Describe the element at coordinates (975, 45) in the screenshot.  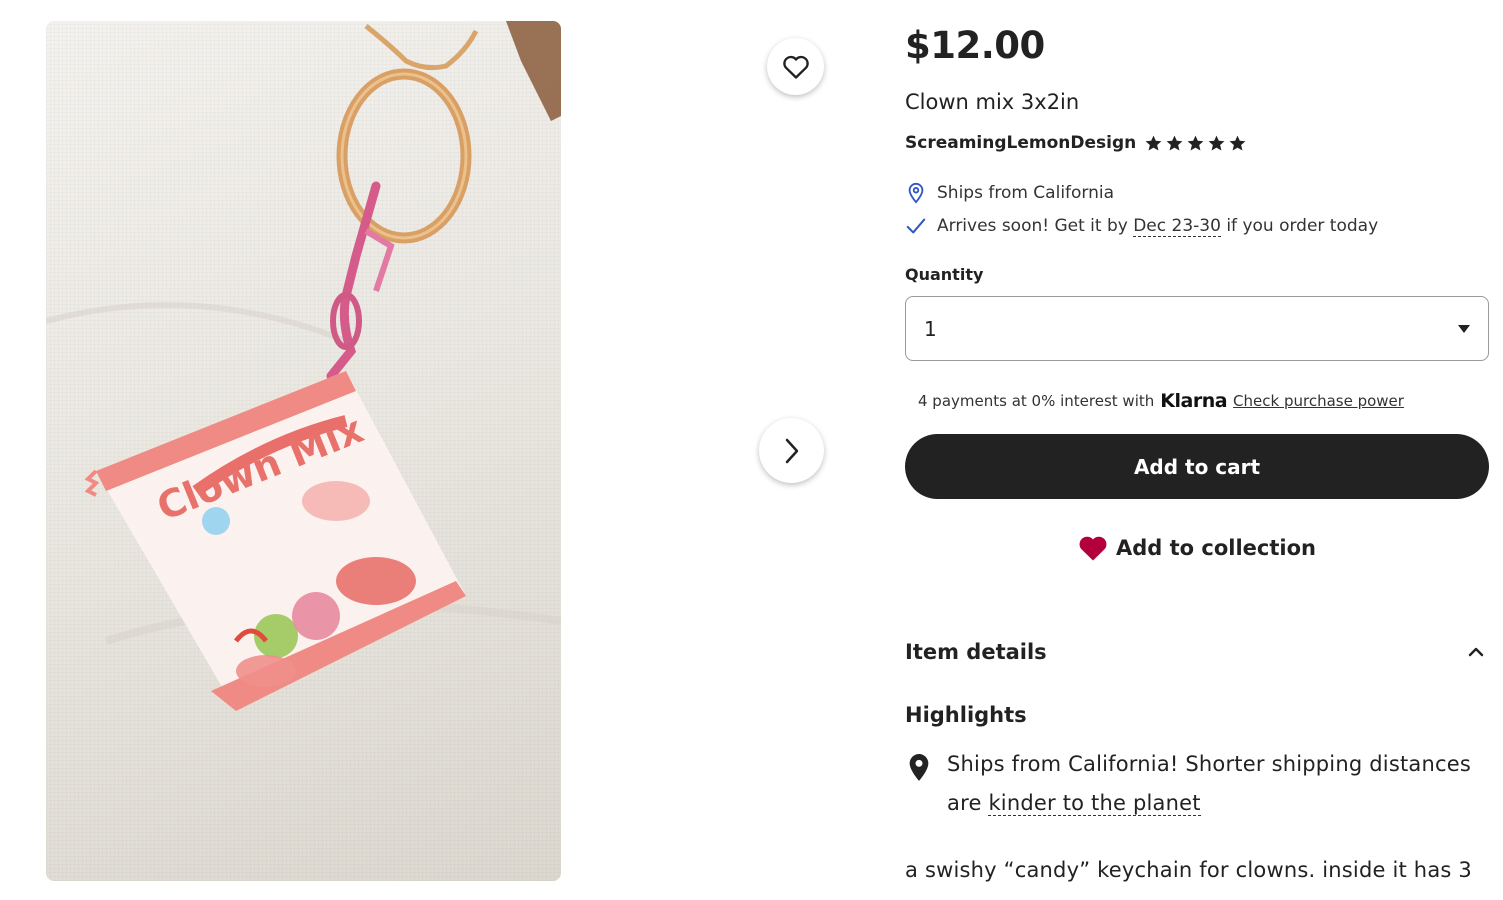
I see `price: $12.00` at that location.